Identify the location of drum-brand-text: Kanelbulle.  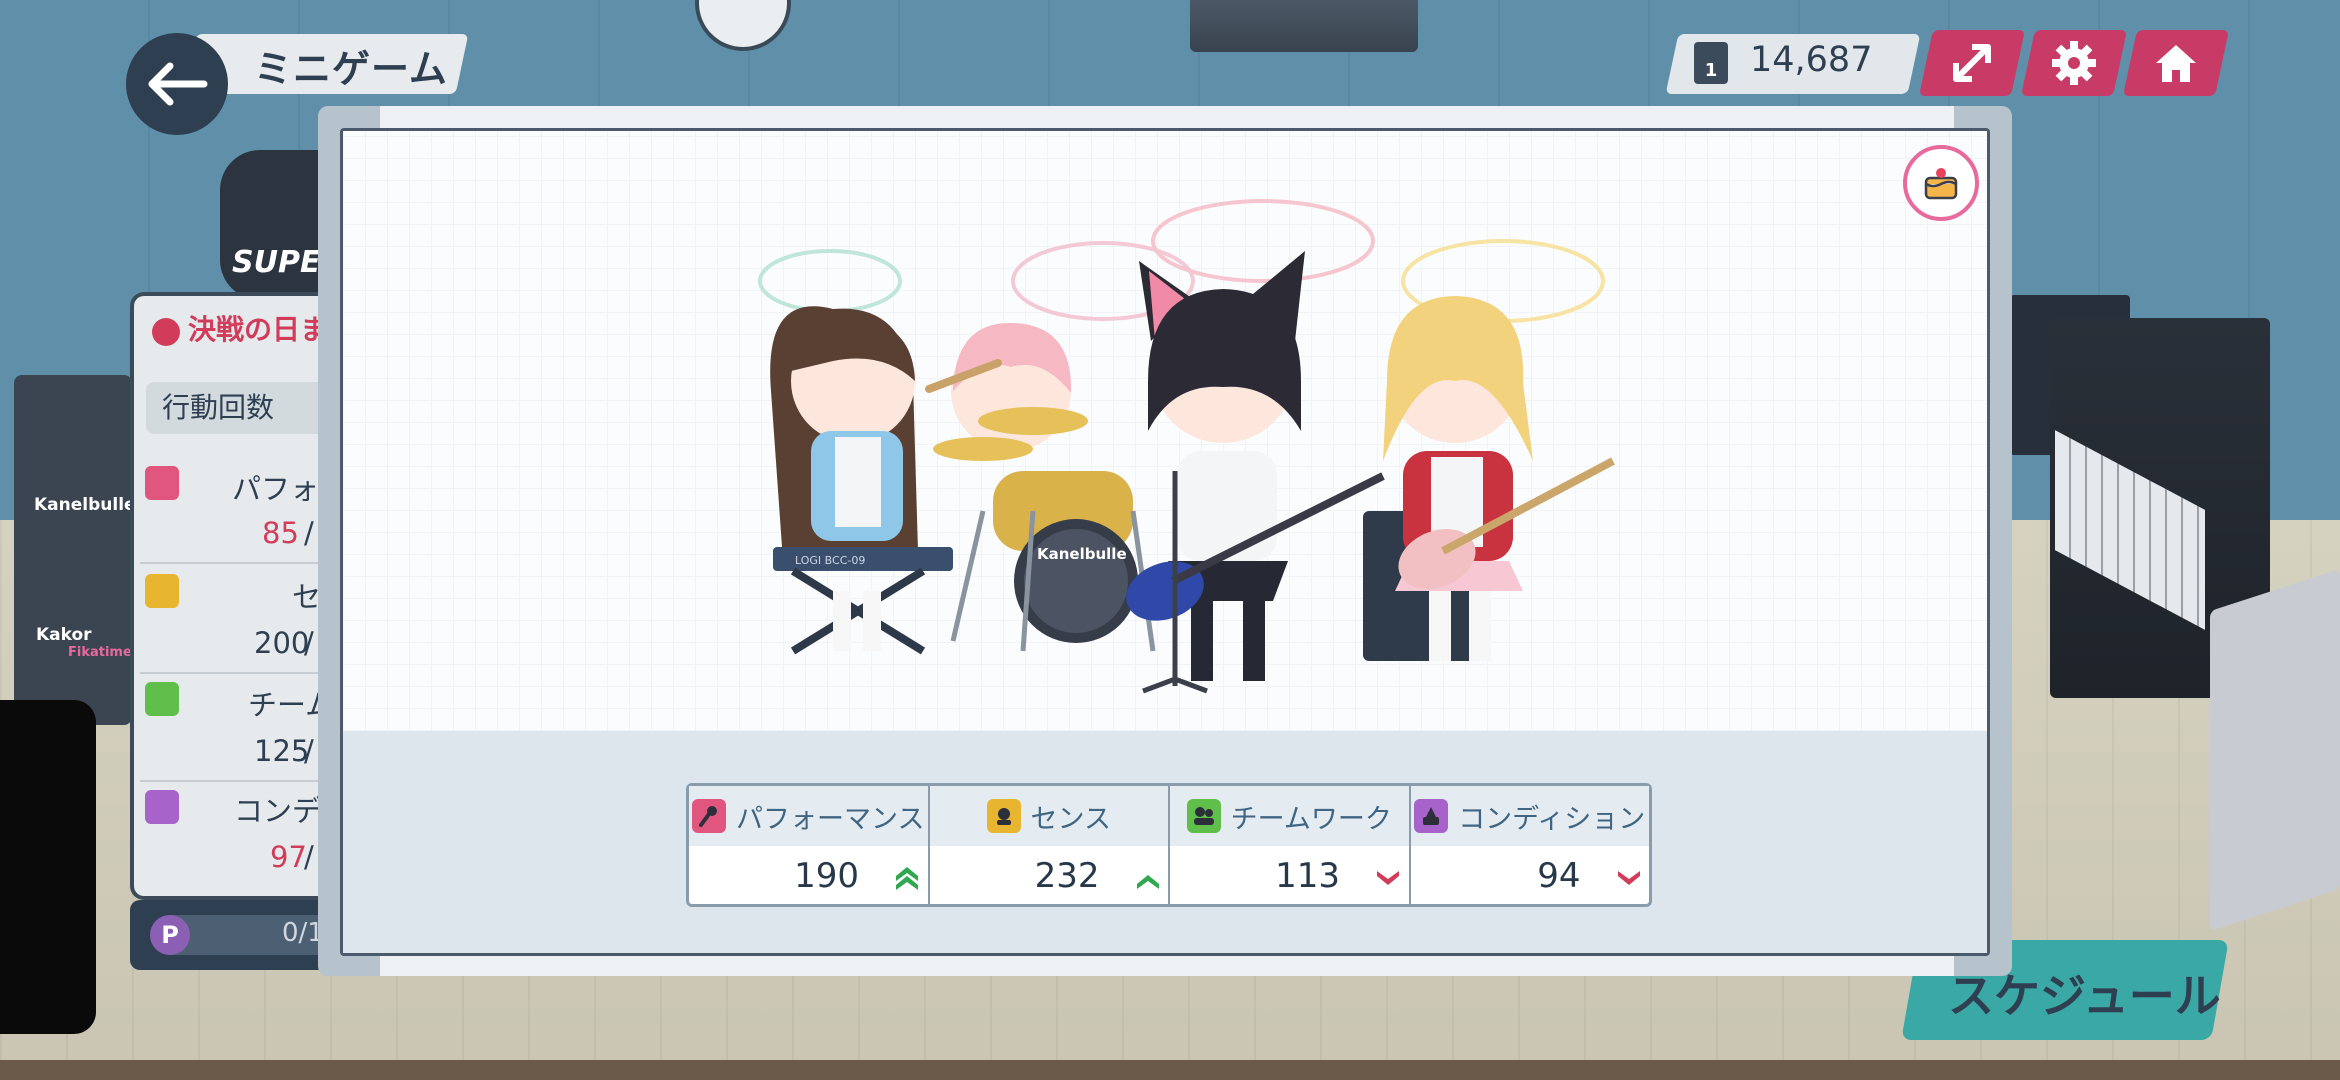
(1082, 554).